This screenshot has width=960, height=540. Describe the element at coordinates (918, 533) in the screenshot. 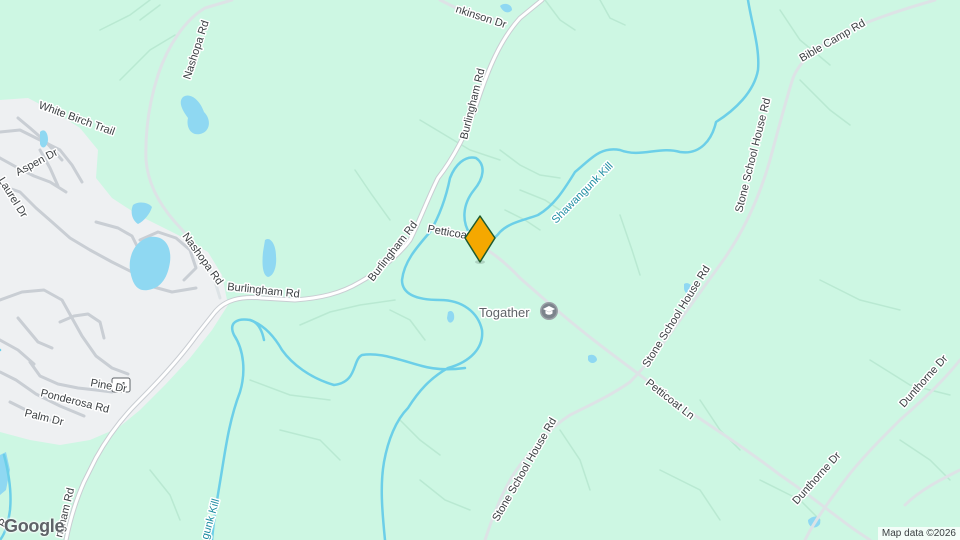

I see `map-attribution: Map data ©2026` at that location.